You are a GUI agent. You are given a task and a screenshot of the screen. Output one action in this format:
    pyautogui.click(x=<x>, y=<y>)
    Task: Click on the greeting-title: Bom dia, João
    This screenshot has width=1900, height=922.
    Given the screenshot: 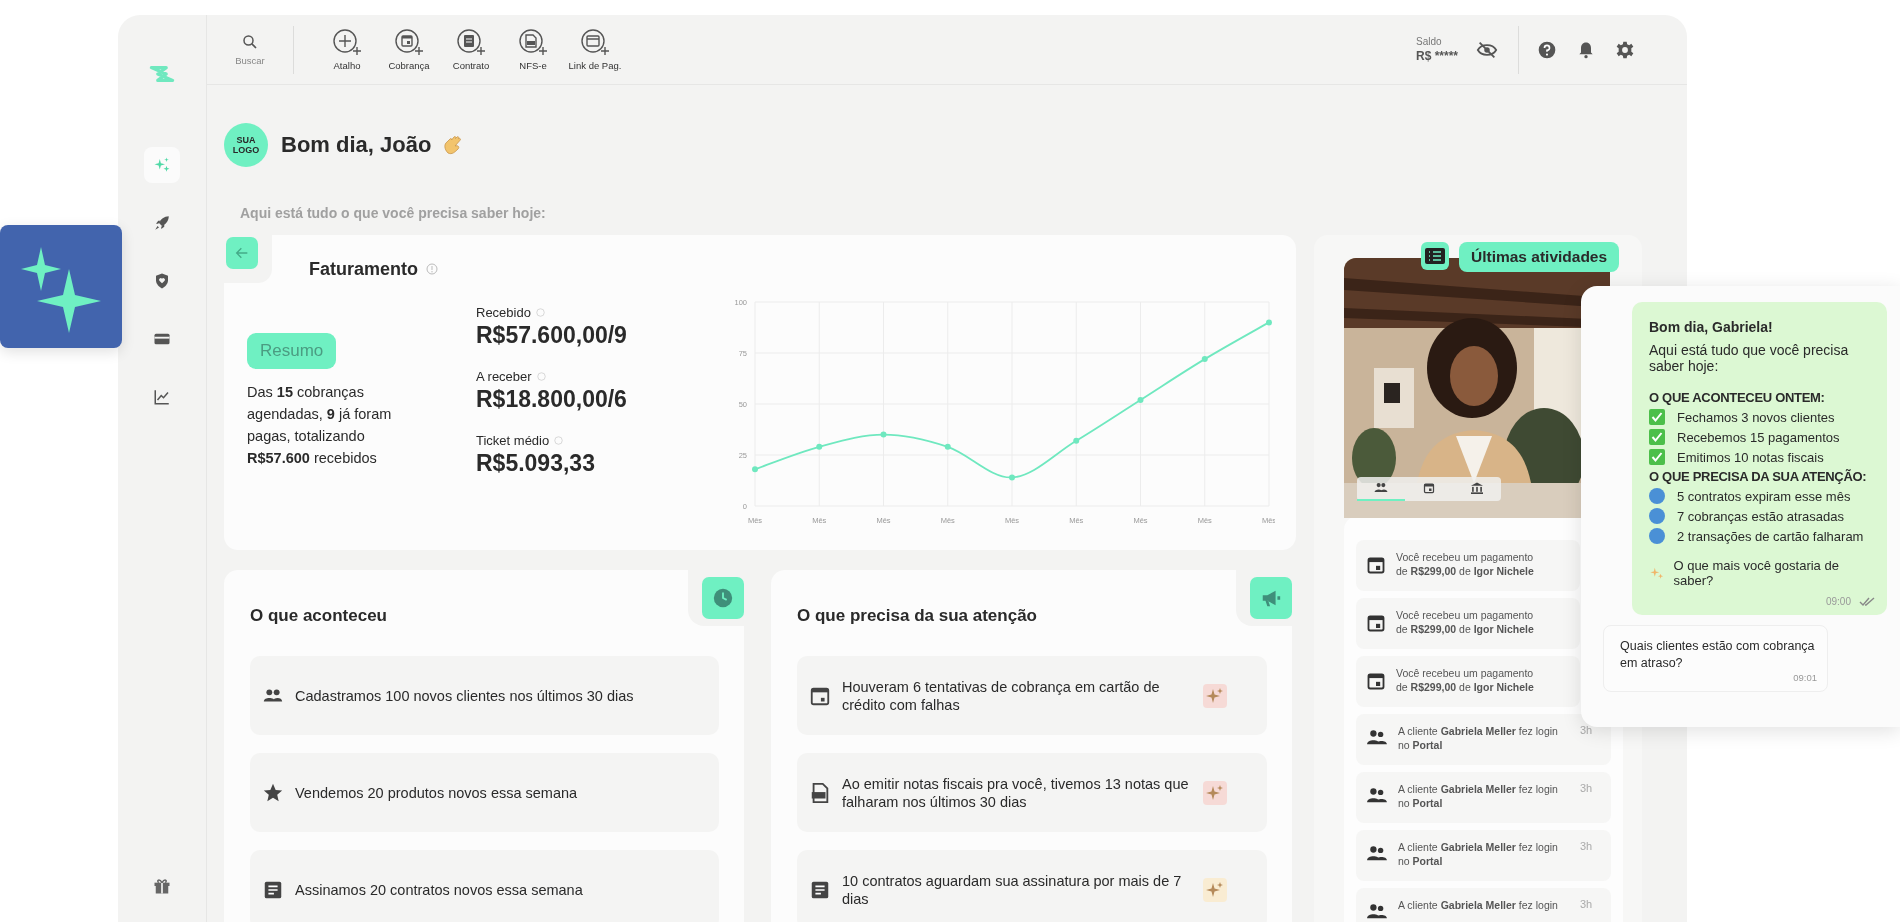 What is the action you would take?
    pyautogui.click(x=356, y=145)
    